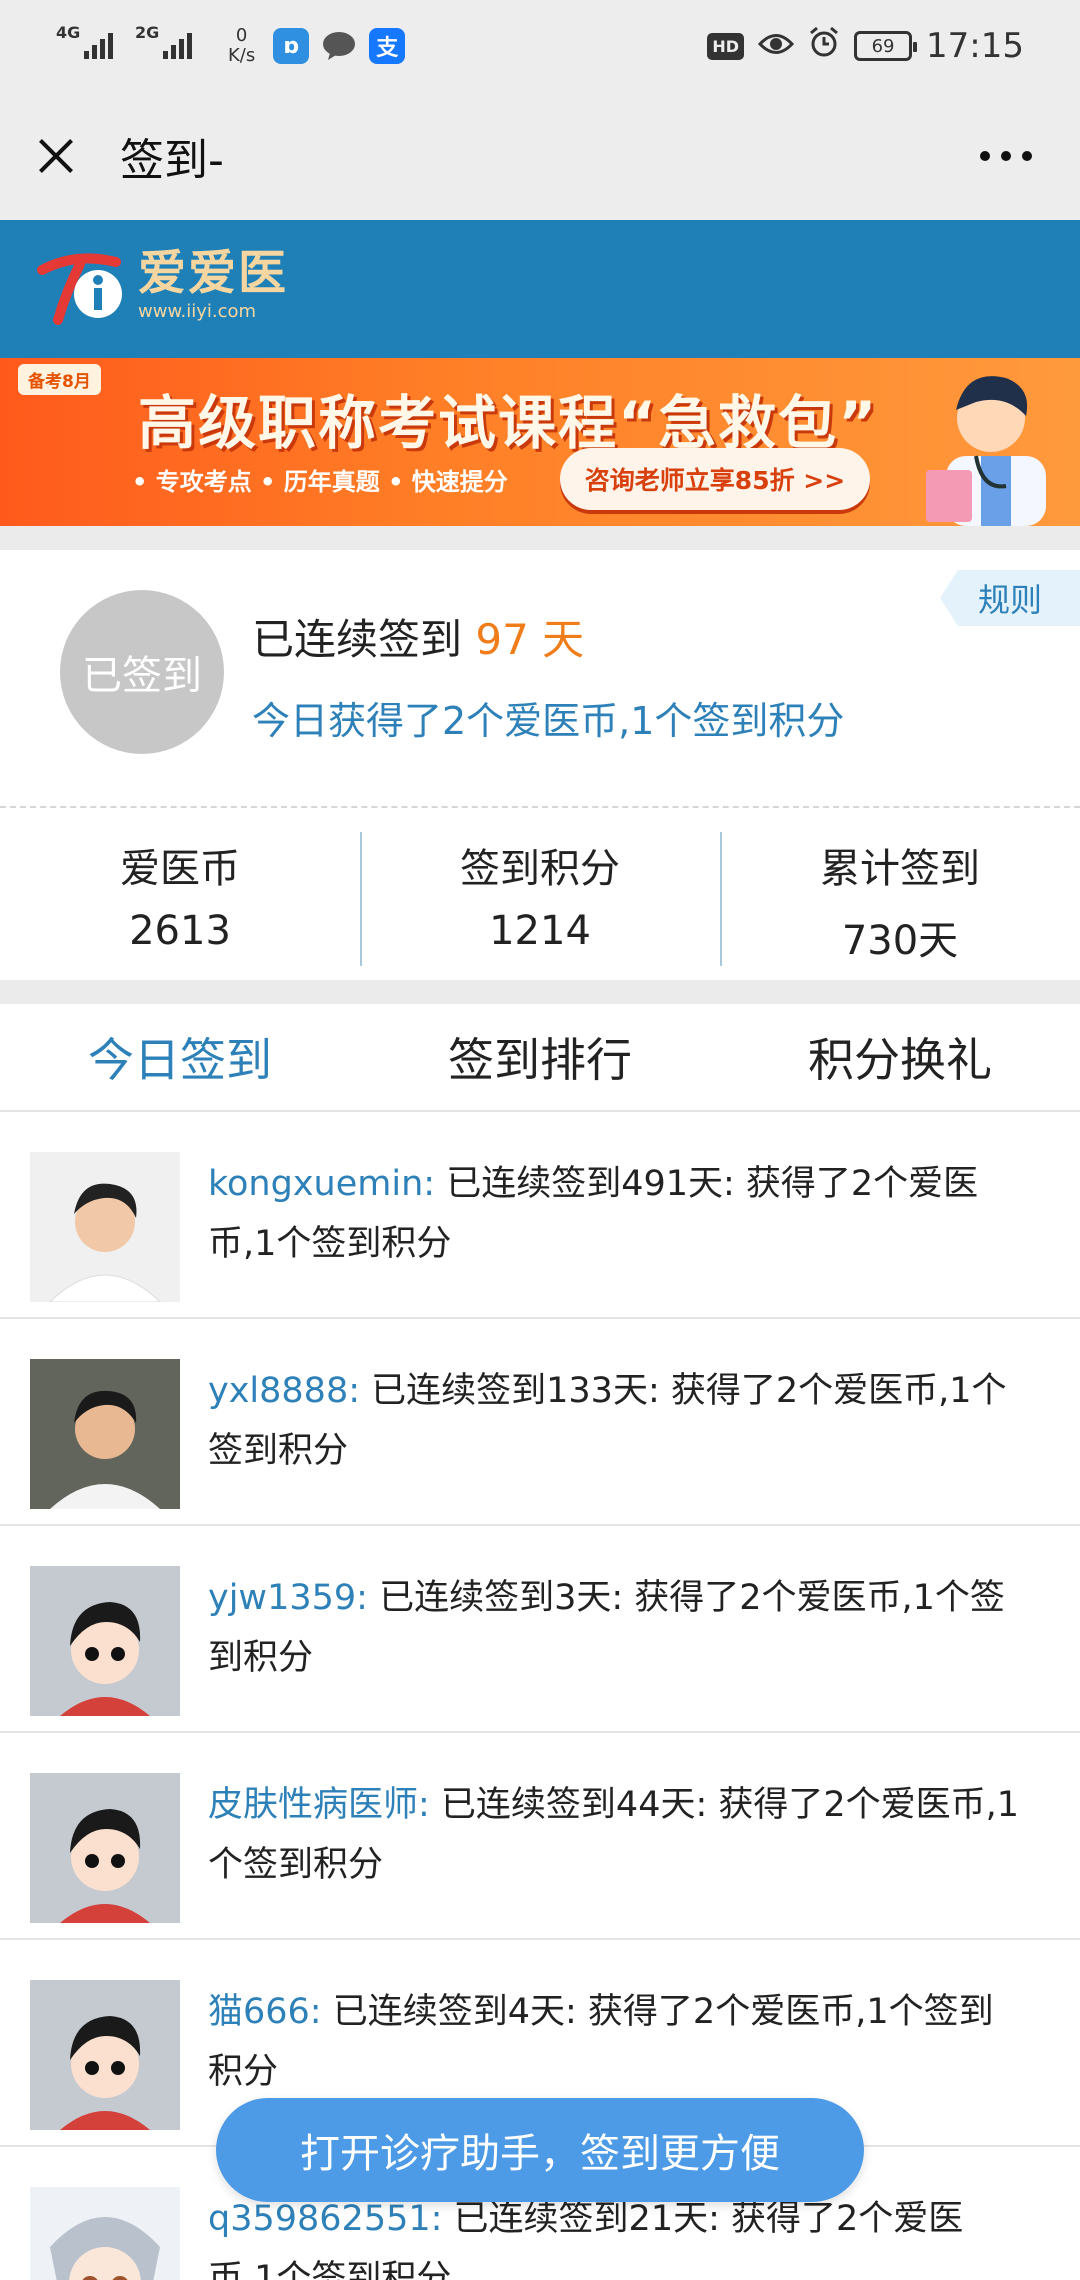 The height and width of the screenshot is (2280, 1080). Describe the element at coordinates (1010, 598) in the screenshot. I see `rules-button: 规则` at that location.